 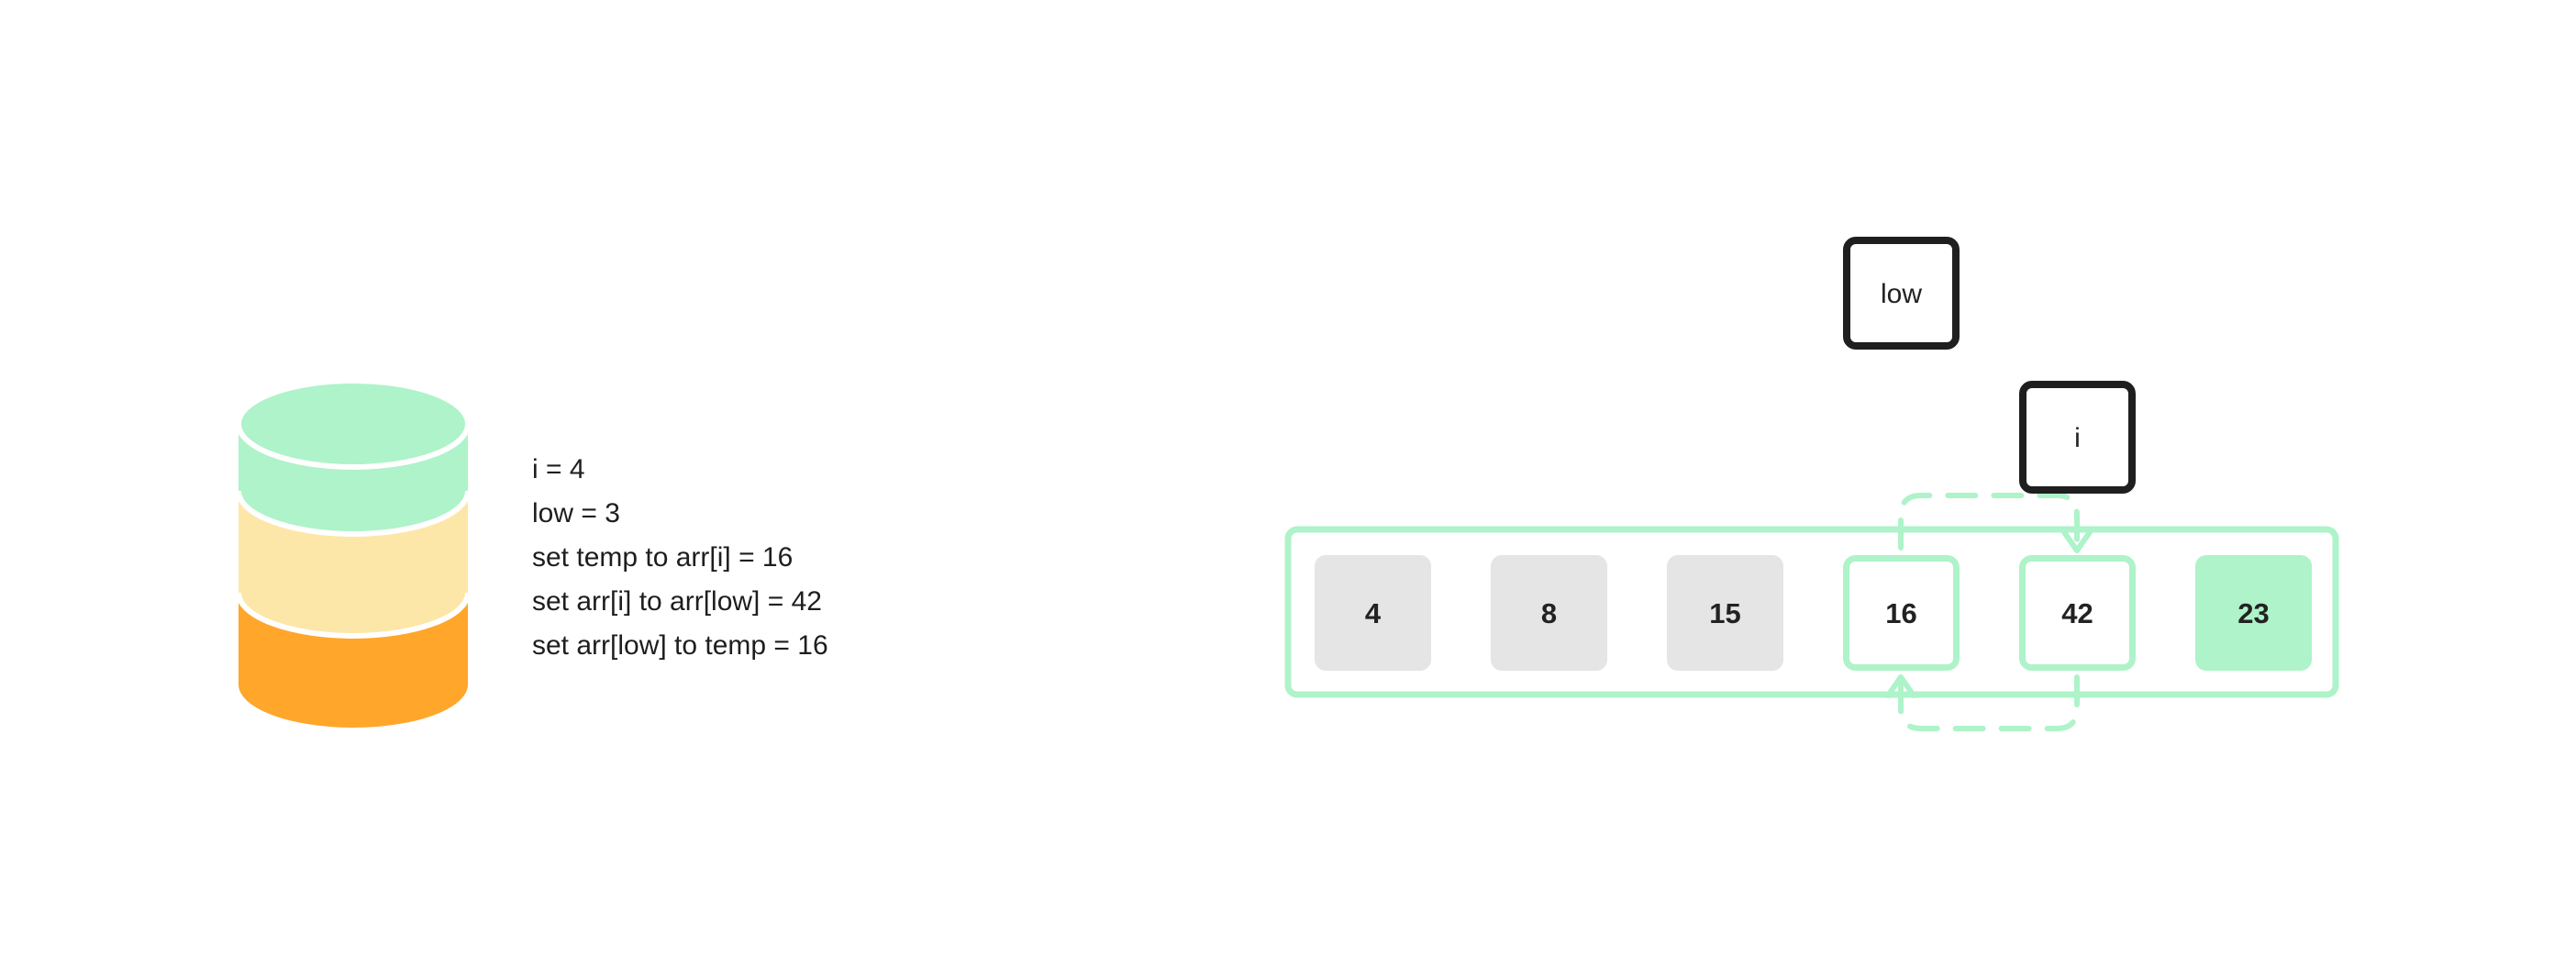 I want to click on cell-value: 8, so click(x=1549, y=613).